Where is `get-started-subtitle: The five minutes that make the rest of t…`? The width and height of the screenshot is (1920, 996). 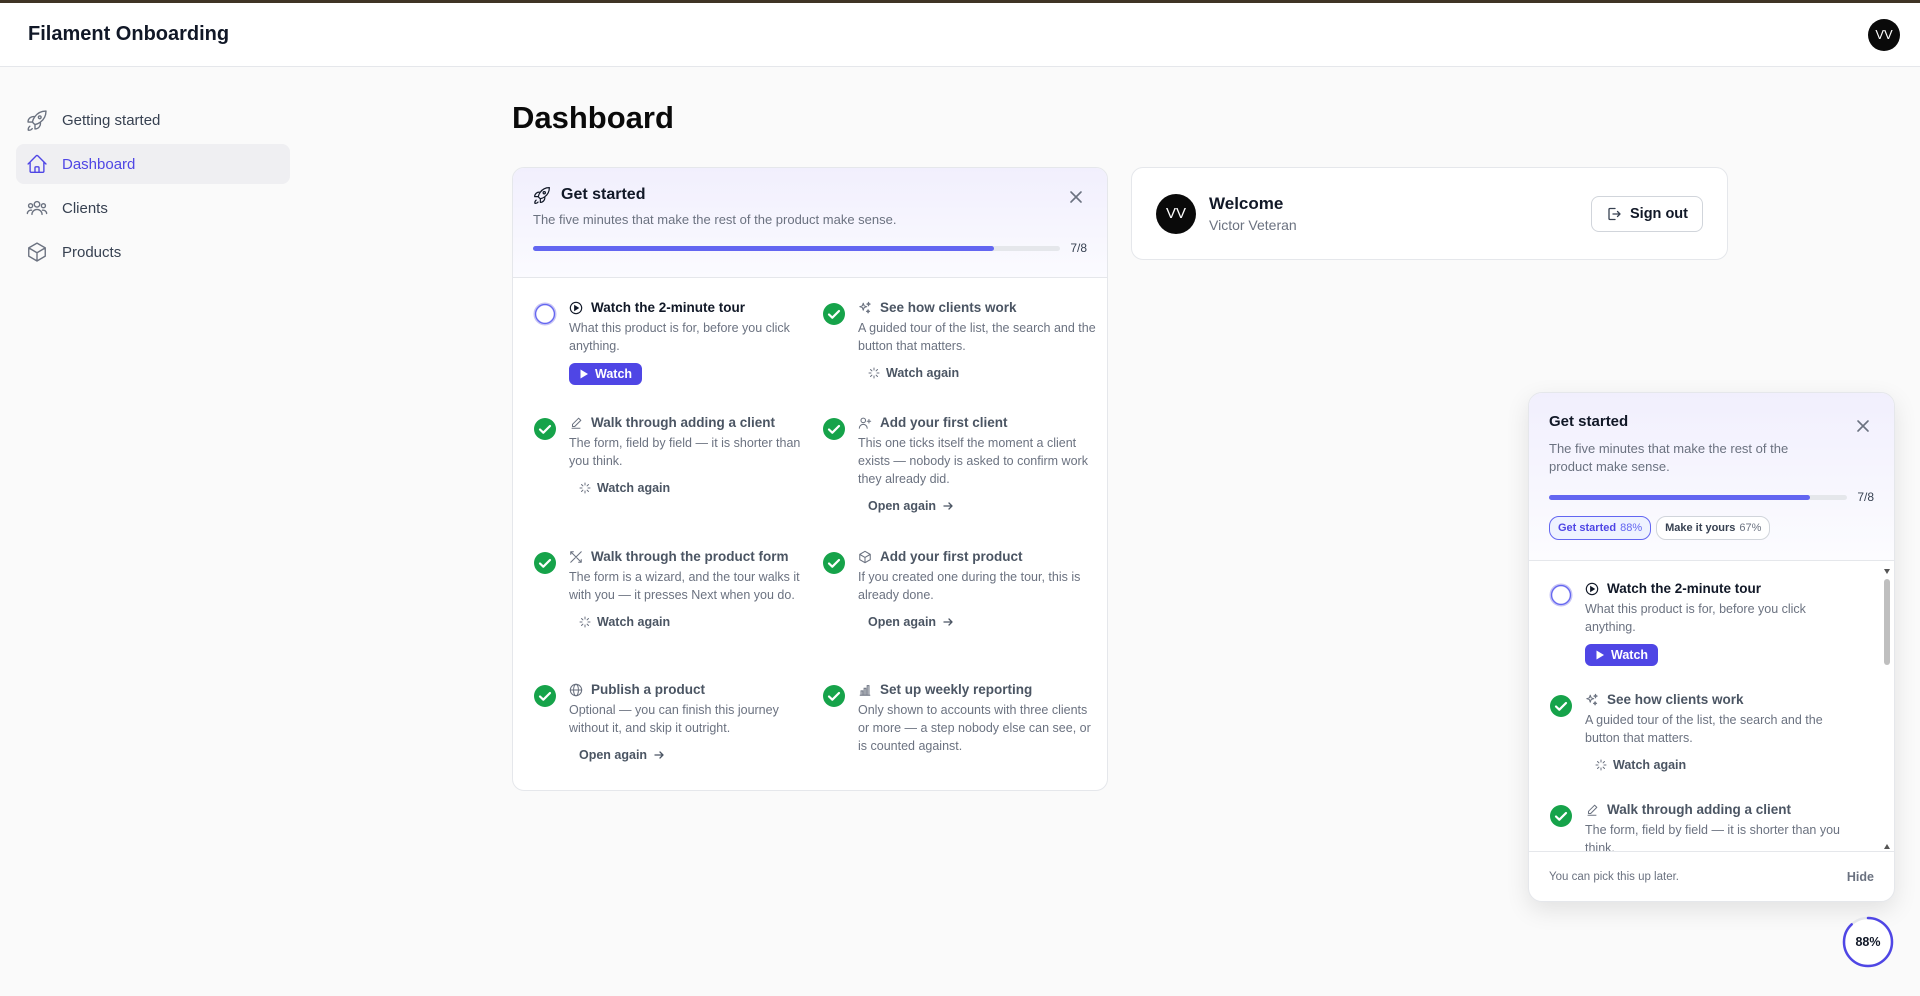 get-started-subtitle: The five minutes that make the rest of t… is located at coordinates (715, 219).